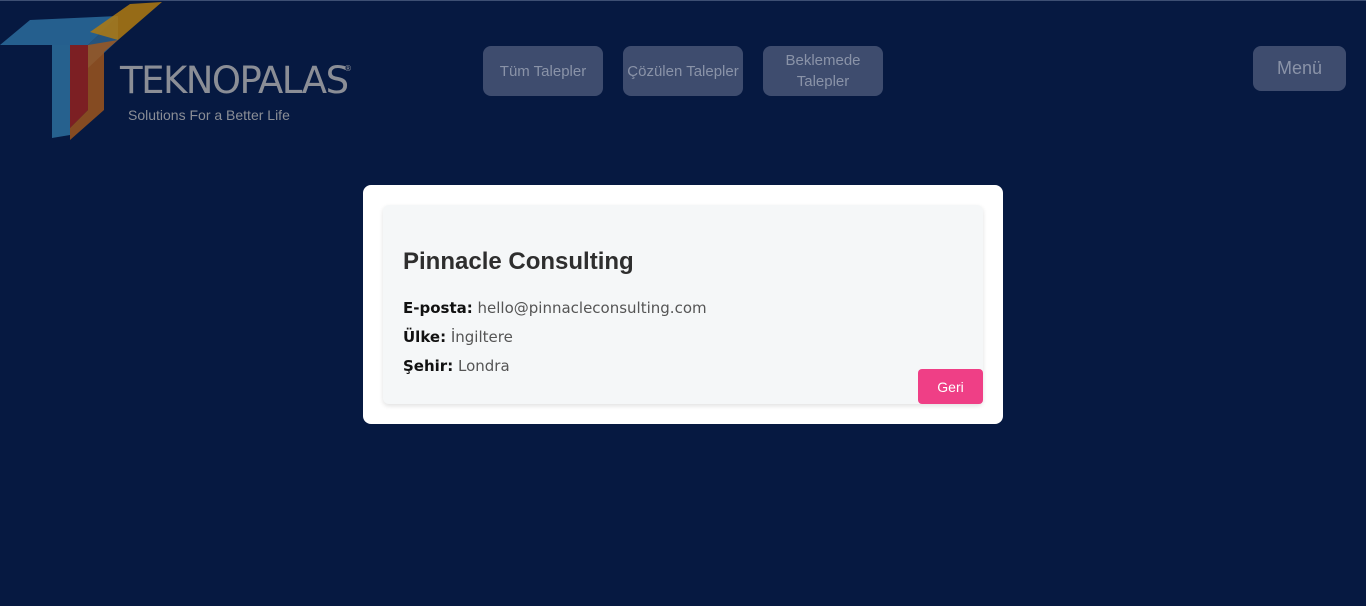 Image resolution: width=1366 pixels, height=606 pixels. I want to click on city-label: Şehir:, so click(428, 366).